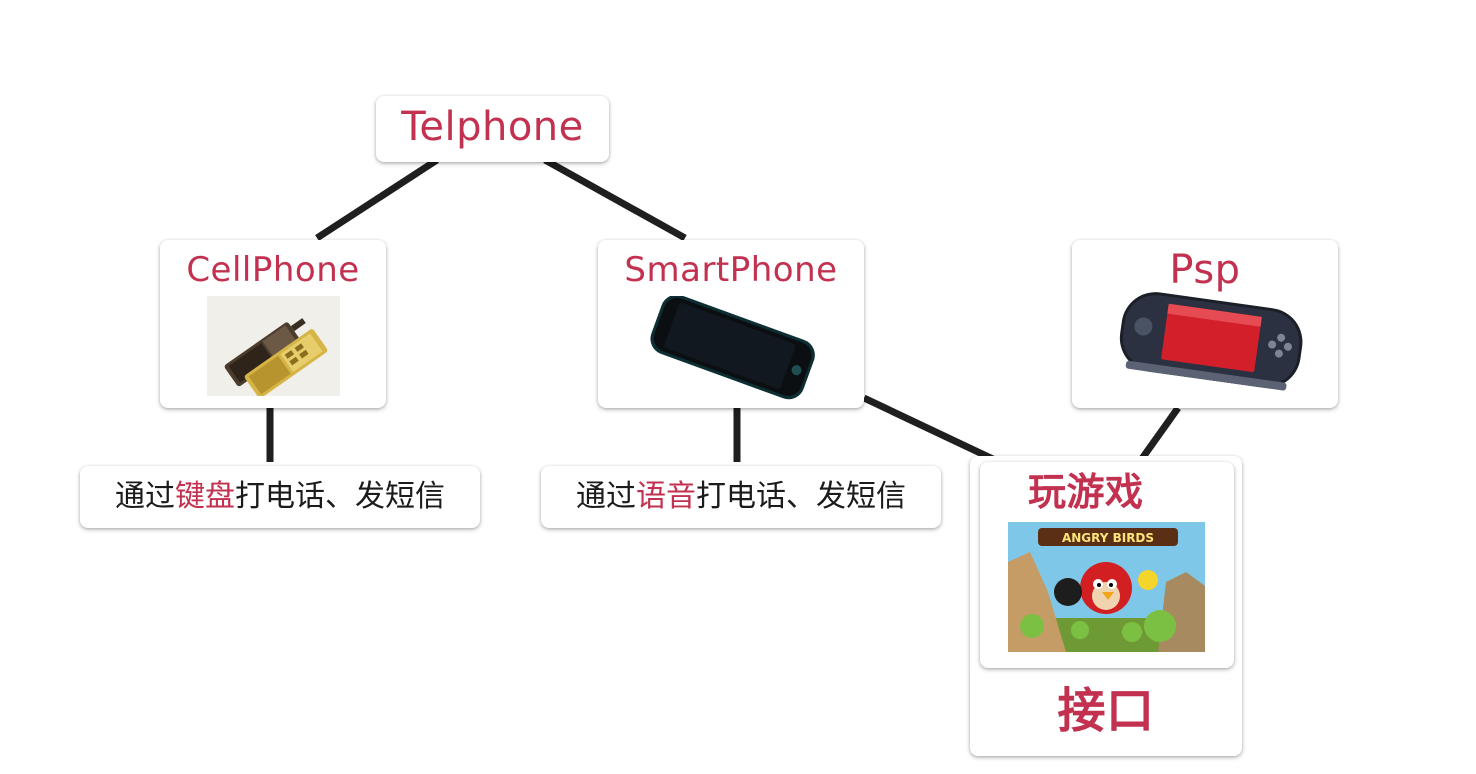  What do you see at coordinates (801, 496) in the screenshot?
I see `smartphone-desc-suffix: 打电话、发短信` at bounding box center [801, 496].